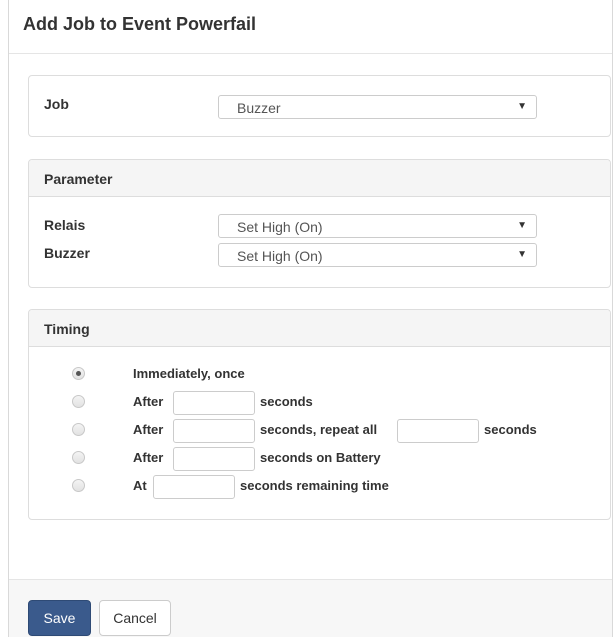  Describe the element at coordinates (78, 401) in the screenshot. I see `after-radio` at that location.